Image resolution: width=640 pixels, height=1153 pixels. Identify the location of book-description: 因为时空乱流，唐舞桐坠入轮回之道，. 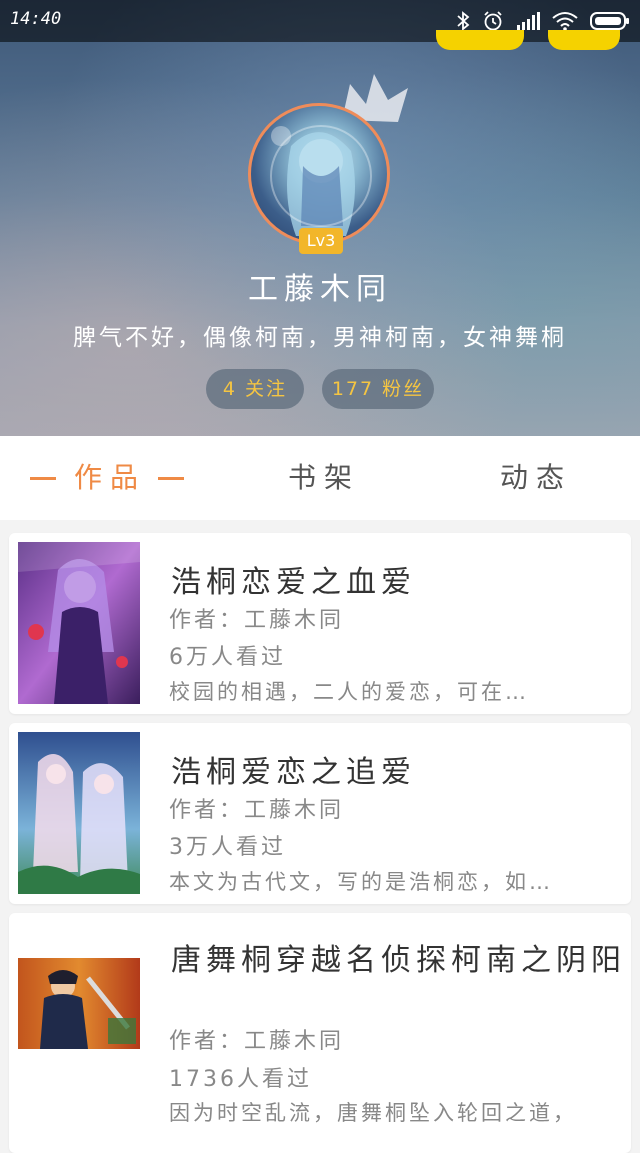
(373, 1113).